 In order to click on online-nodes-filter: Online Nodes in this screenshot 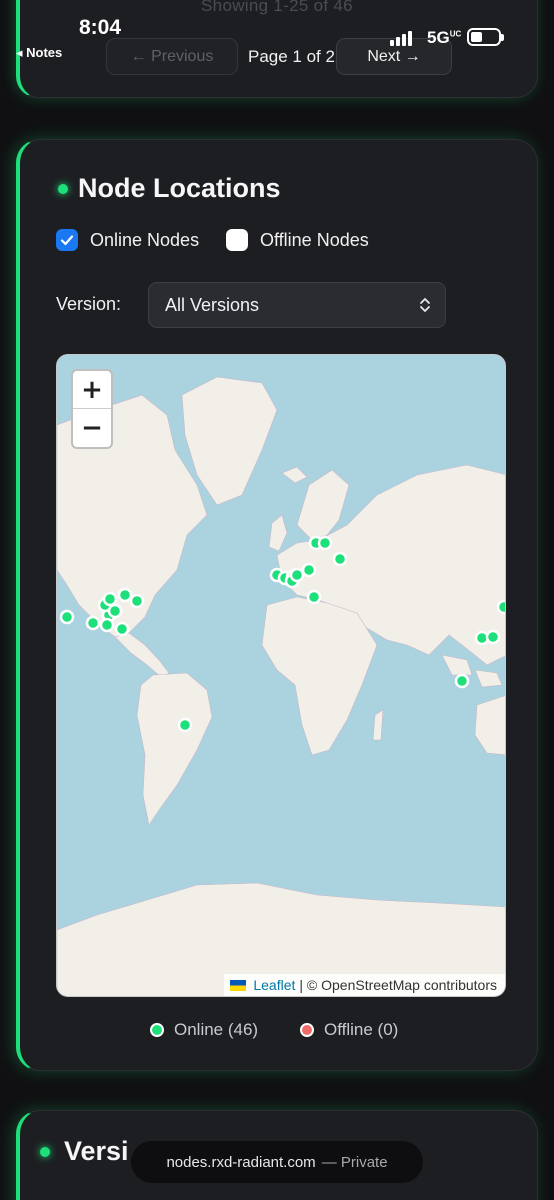, I will do `click(127, 240)`.